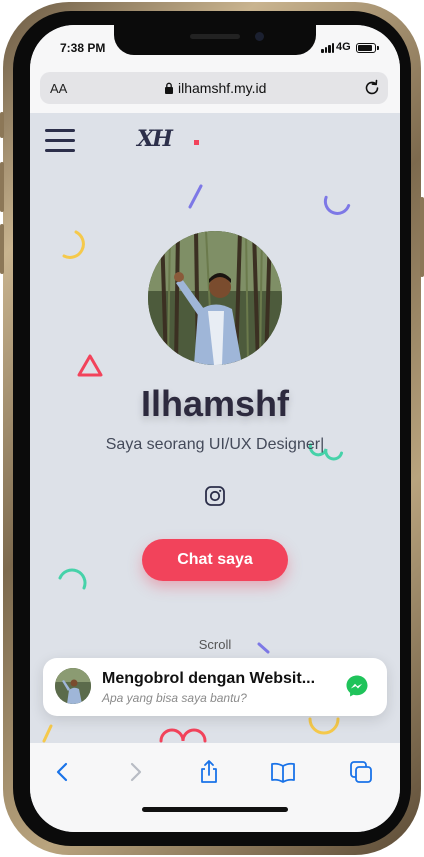 The height and width of the screenshot is (857, 424). I want to click on bookmarks-icon, so click(283, 772).